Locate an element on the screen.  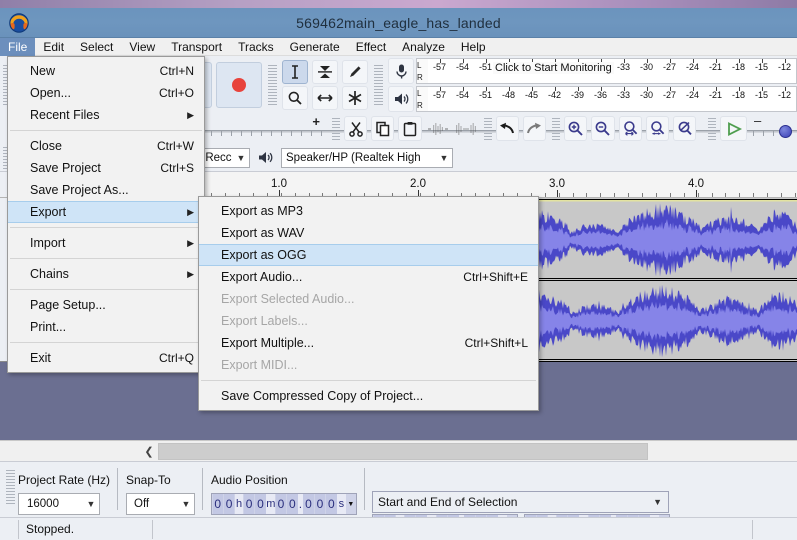
edit-toolbar-grip is located at coordinates (336, 128).